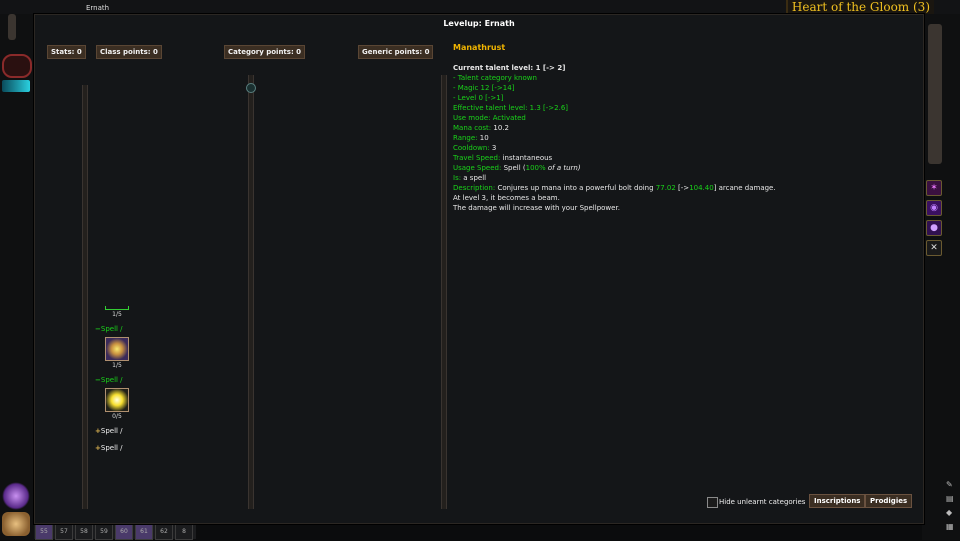  I want to click on hotkey-slot: 62, so click(164, 532).